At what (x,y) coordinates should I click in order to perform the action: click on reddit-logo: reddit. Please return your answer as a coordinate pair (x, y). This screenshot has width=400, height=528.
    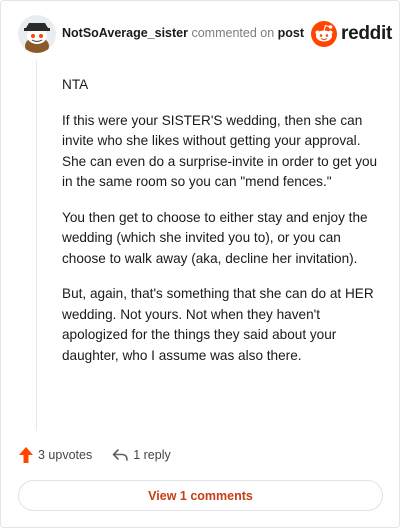
    Looking at the image, I should click on (351, 34).